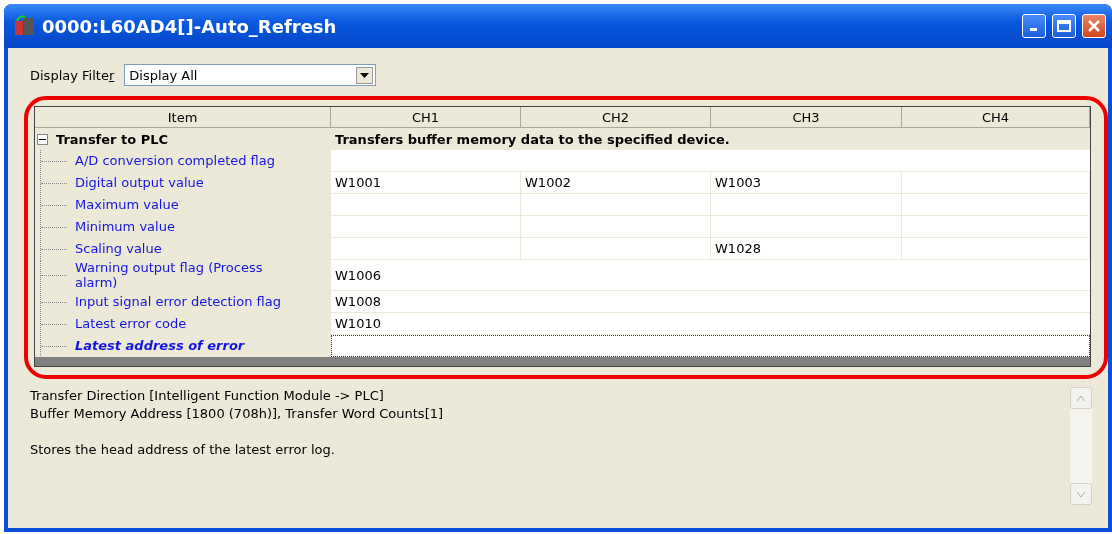  I want to click on column-header: CH4, so click(996, 117).